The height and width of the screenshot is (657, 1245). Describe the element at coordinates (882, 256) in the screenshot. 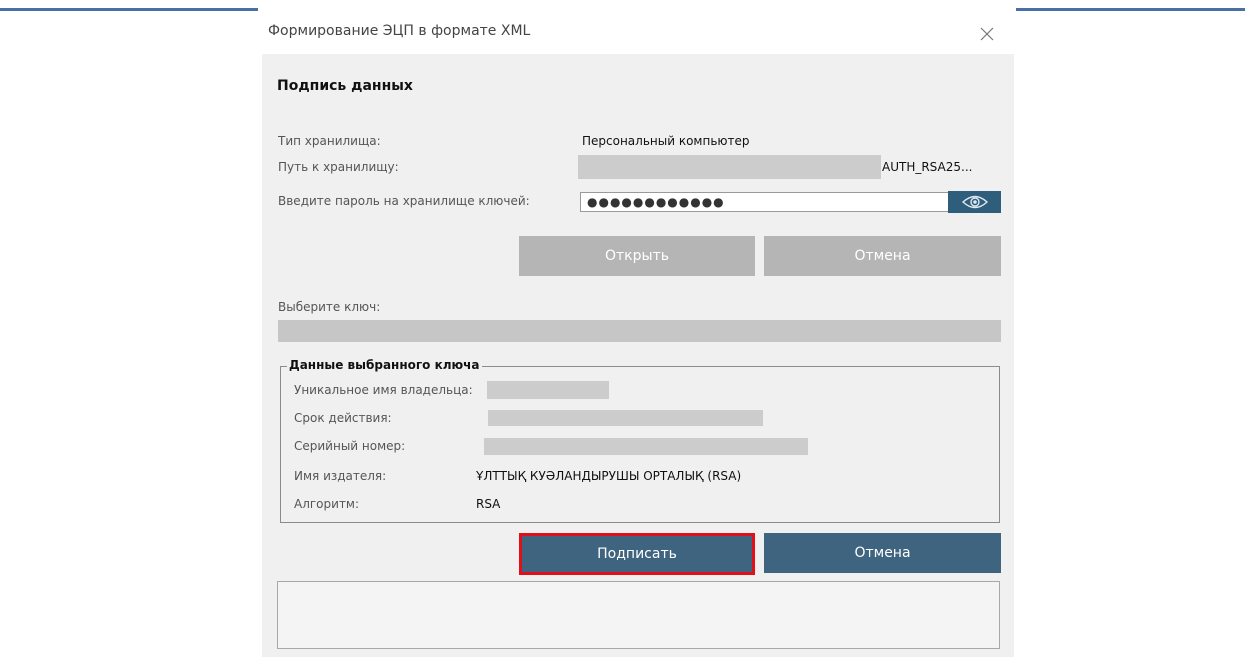

I see `cancel-top-button: Отмена` at that location.